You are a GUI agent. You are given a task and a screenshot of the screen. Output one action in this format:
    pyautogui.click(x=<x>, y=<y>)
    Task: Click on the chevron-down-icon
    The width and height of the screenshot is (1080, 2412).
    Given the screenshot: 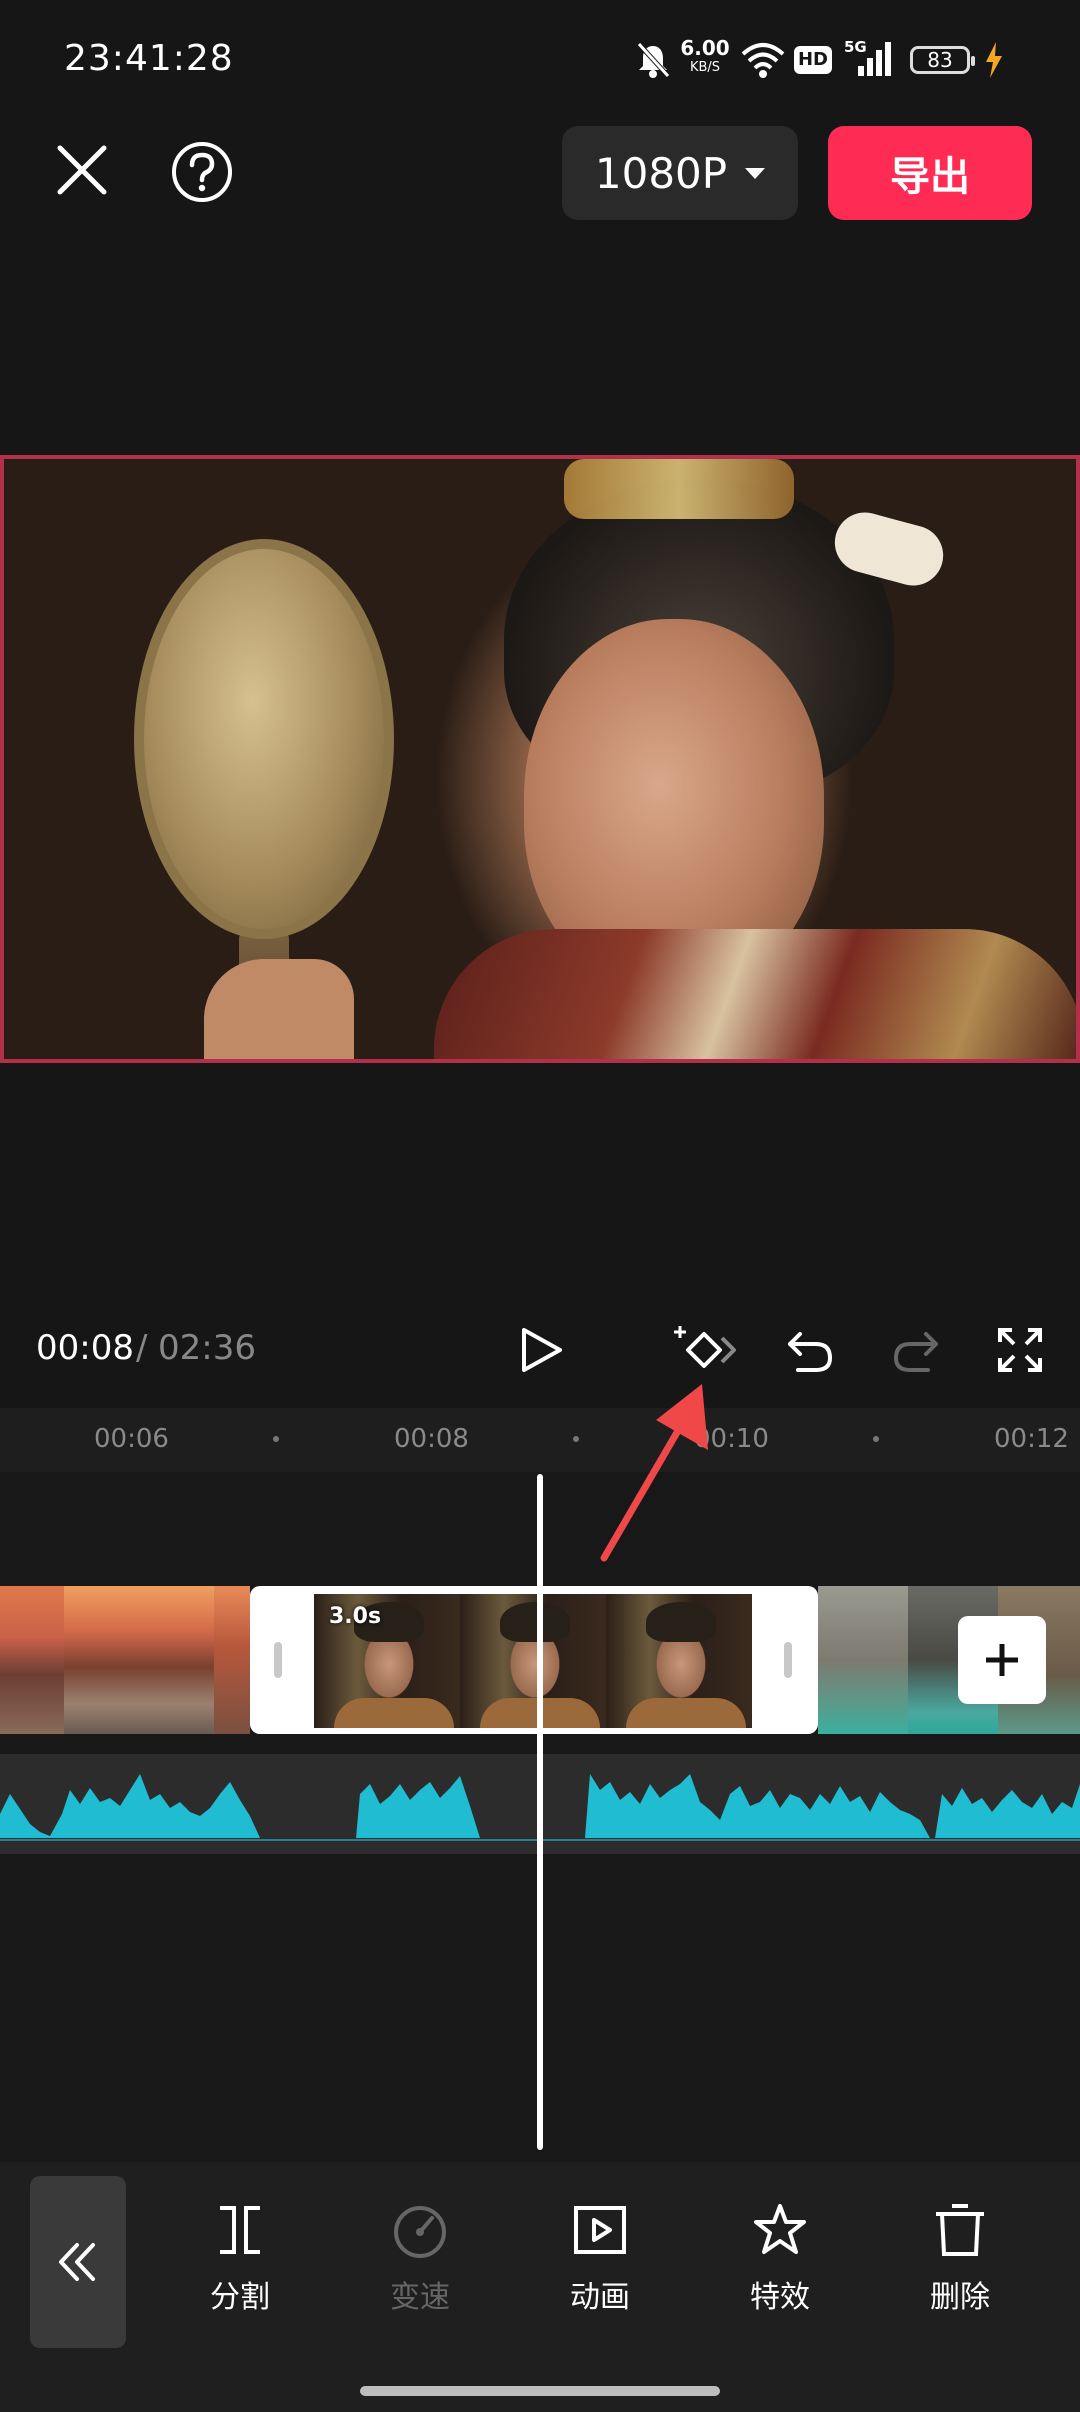 What is the action you would take?
    pyautogui.click(x=755, y=173)
    